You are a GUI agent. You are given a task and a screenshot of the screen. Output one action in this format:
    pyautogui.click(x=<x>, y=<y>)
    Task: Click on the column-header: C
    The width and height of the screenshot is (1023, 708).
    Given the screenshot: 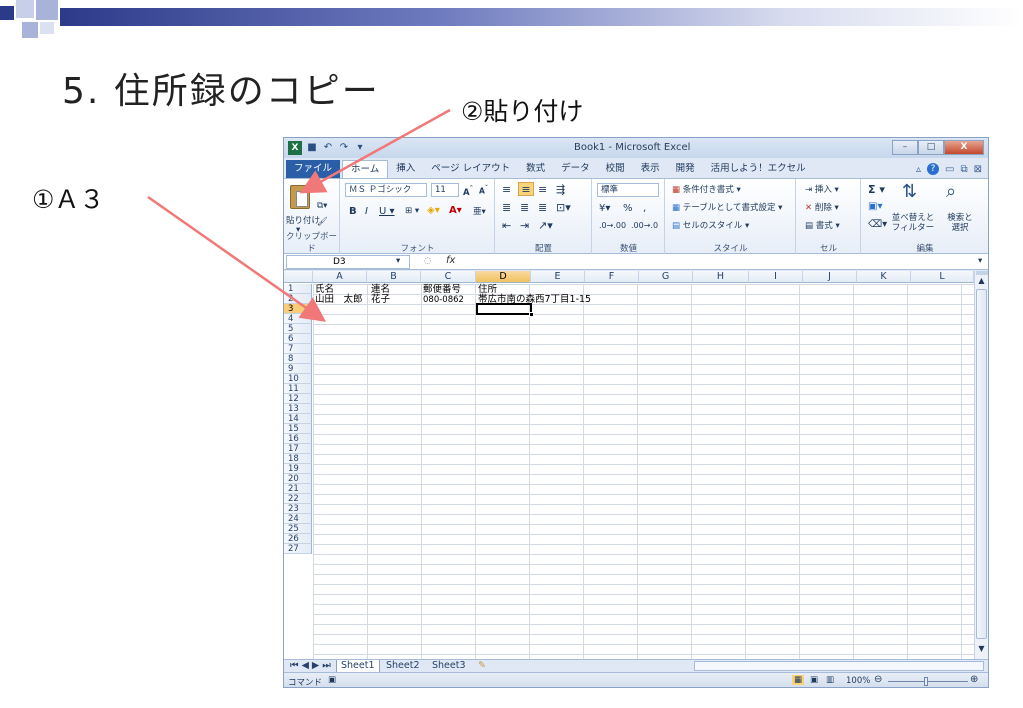 What is the action you would take?
    pyautogui.click(x=448, y=277)
    